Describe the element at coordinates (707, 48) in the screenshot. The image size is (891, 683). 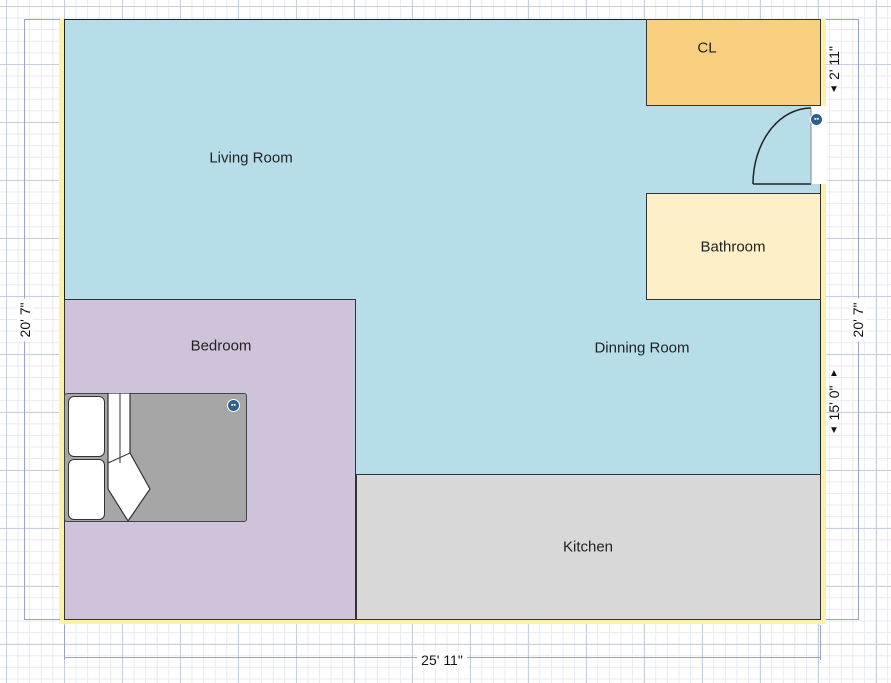
I see `closet-label: CL` at that location.